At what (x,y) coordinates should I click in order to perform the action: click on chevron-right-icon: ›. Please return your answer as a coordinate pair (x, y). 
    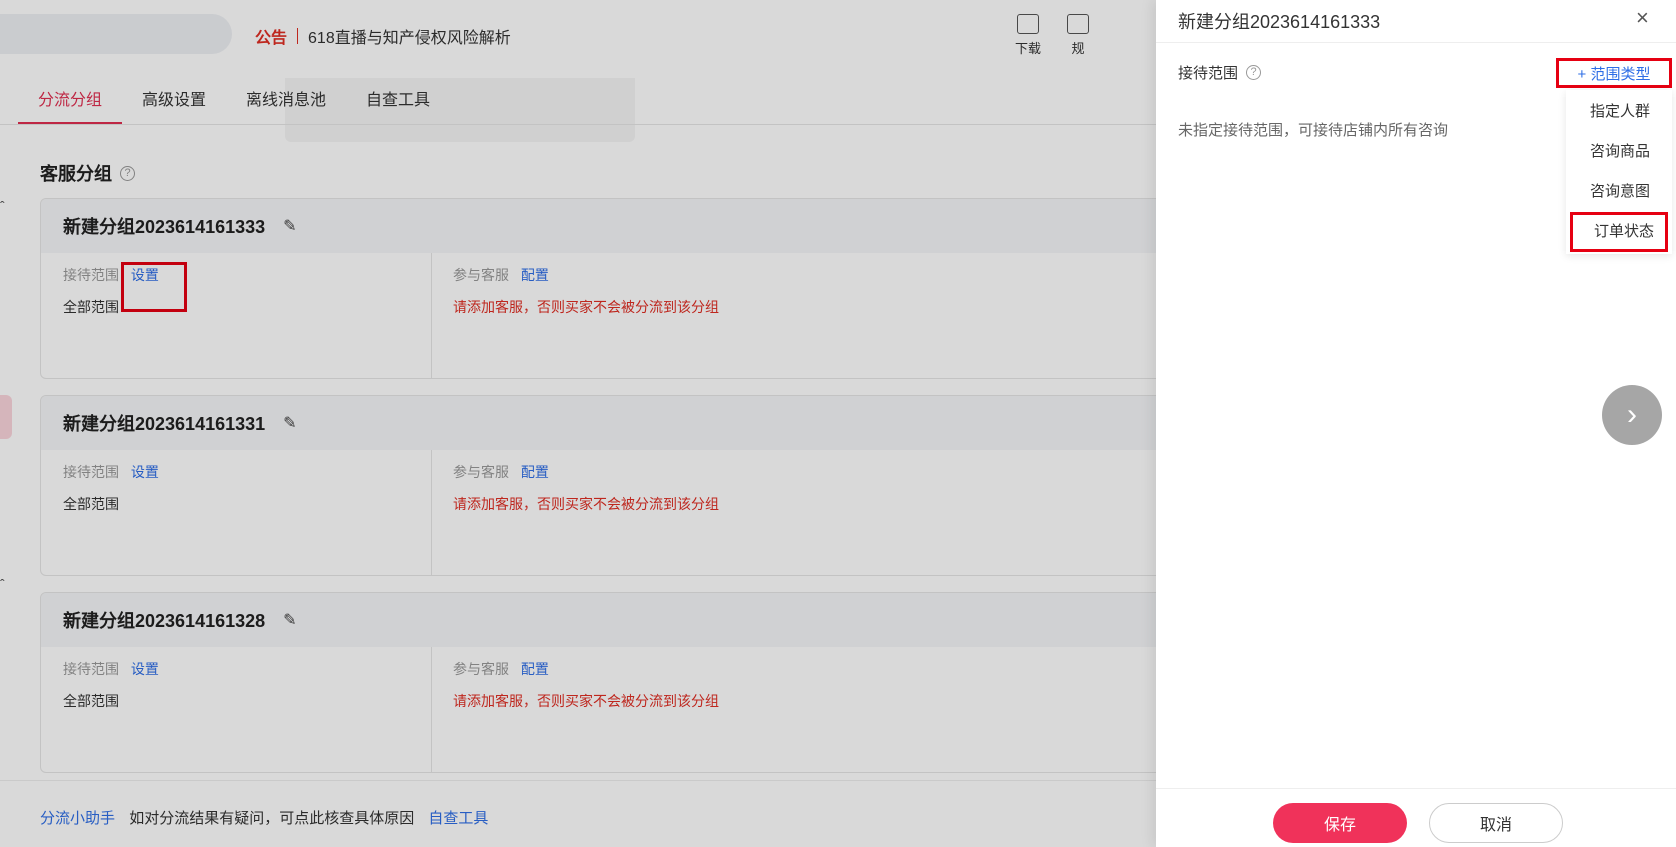
    Looking at the image, I should click on (1632, 415).